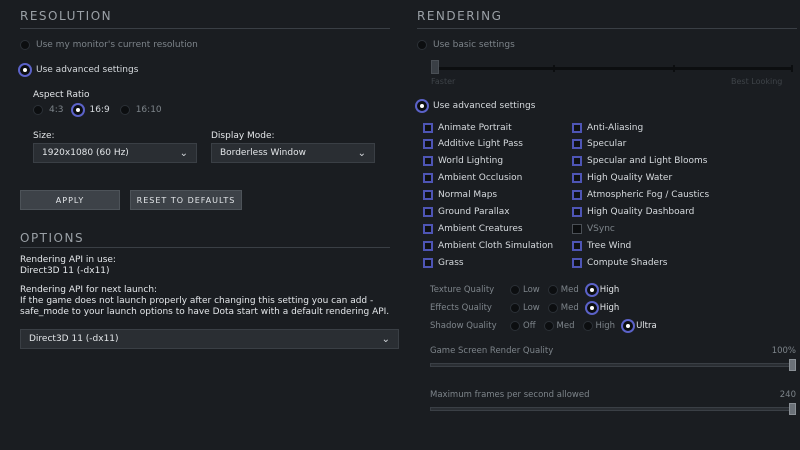  What do you see at coordinates (74, 339) in the screenshot?
I see `rendering-api-select-value: Direct3D 11 (-dx11)` at bounding box center [74, 339].